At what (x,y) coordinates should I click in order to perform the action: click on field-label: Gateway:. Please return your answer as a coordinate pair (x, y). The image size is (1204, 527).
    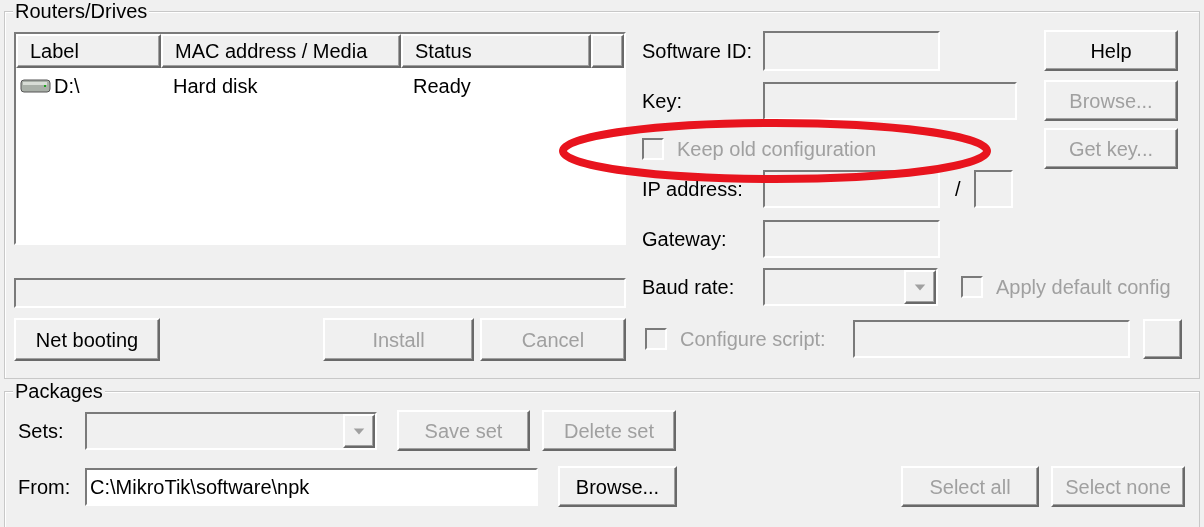
    Looking at the image, I should click on (685, 239).